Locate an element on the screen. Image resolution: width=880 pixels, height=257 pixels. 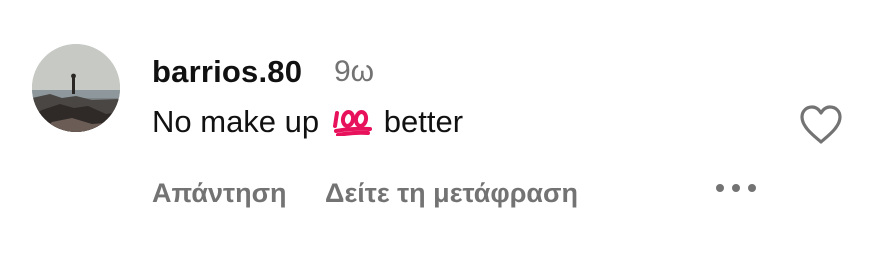
comment-timestamp: 9ω is located at coordinates (354, 71).